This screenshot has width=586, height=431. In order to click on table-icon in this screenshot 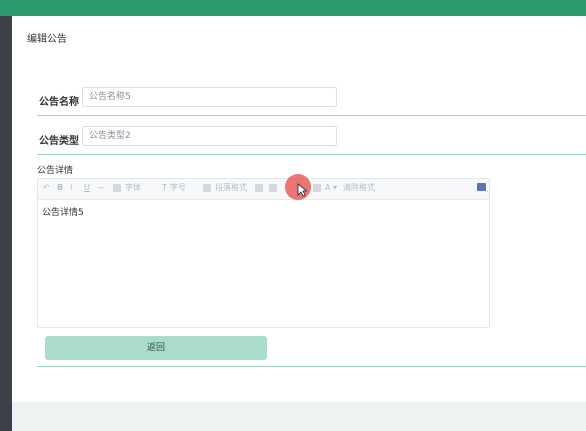, I will do `click(259, 188)`.